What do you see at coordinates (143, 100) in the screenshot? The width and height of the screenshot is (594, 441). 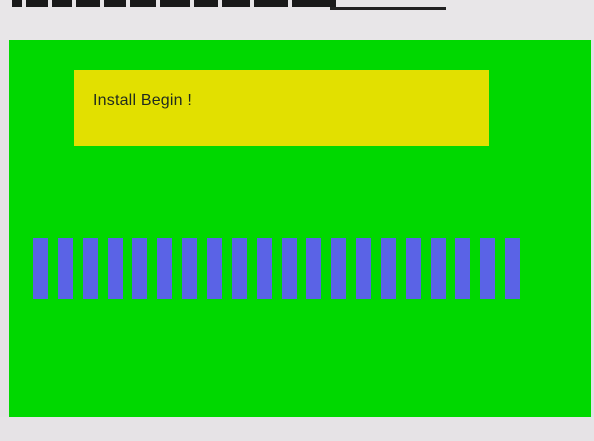 I see `install-message: Install Begin !` at bounding box center [143, 100].